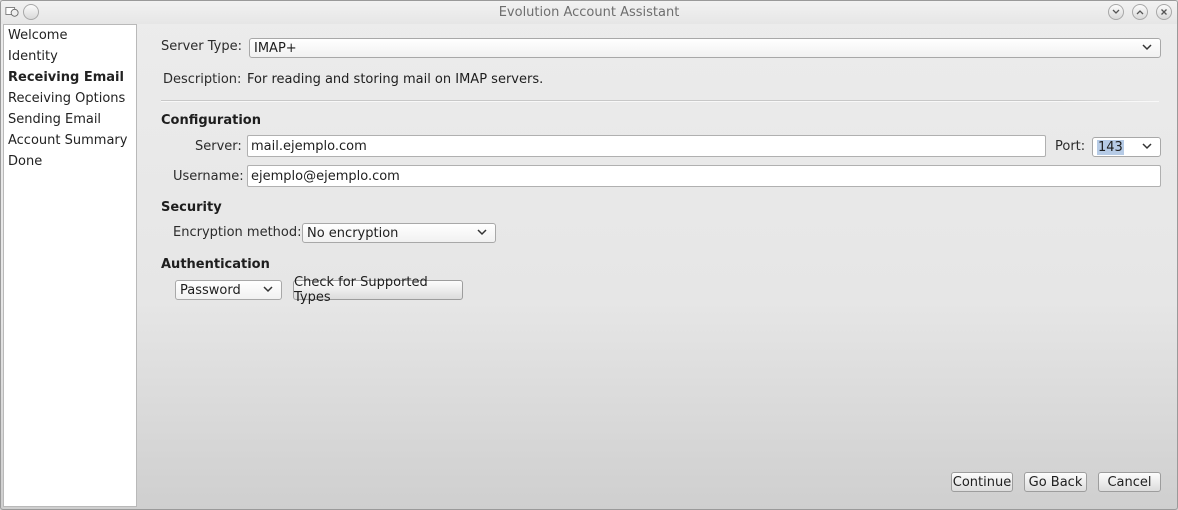 The height and width of the screenshot is (510, 1178). Describe the element at coordinates (70, 161) in the screenshot. I see `sidebar-item-done: Done` at that location.